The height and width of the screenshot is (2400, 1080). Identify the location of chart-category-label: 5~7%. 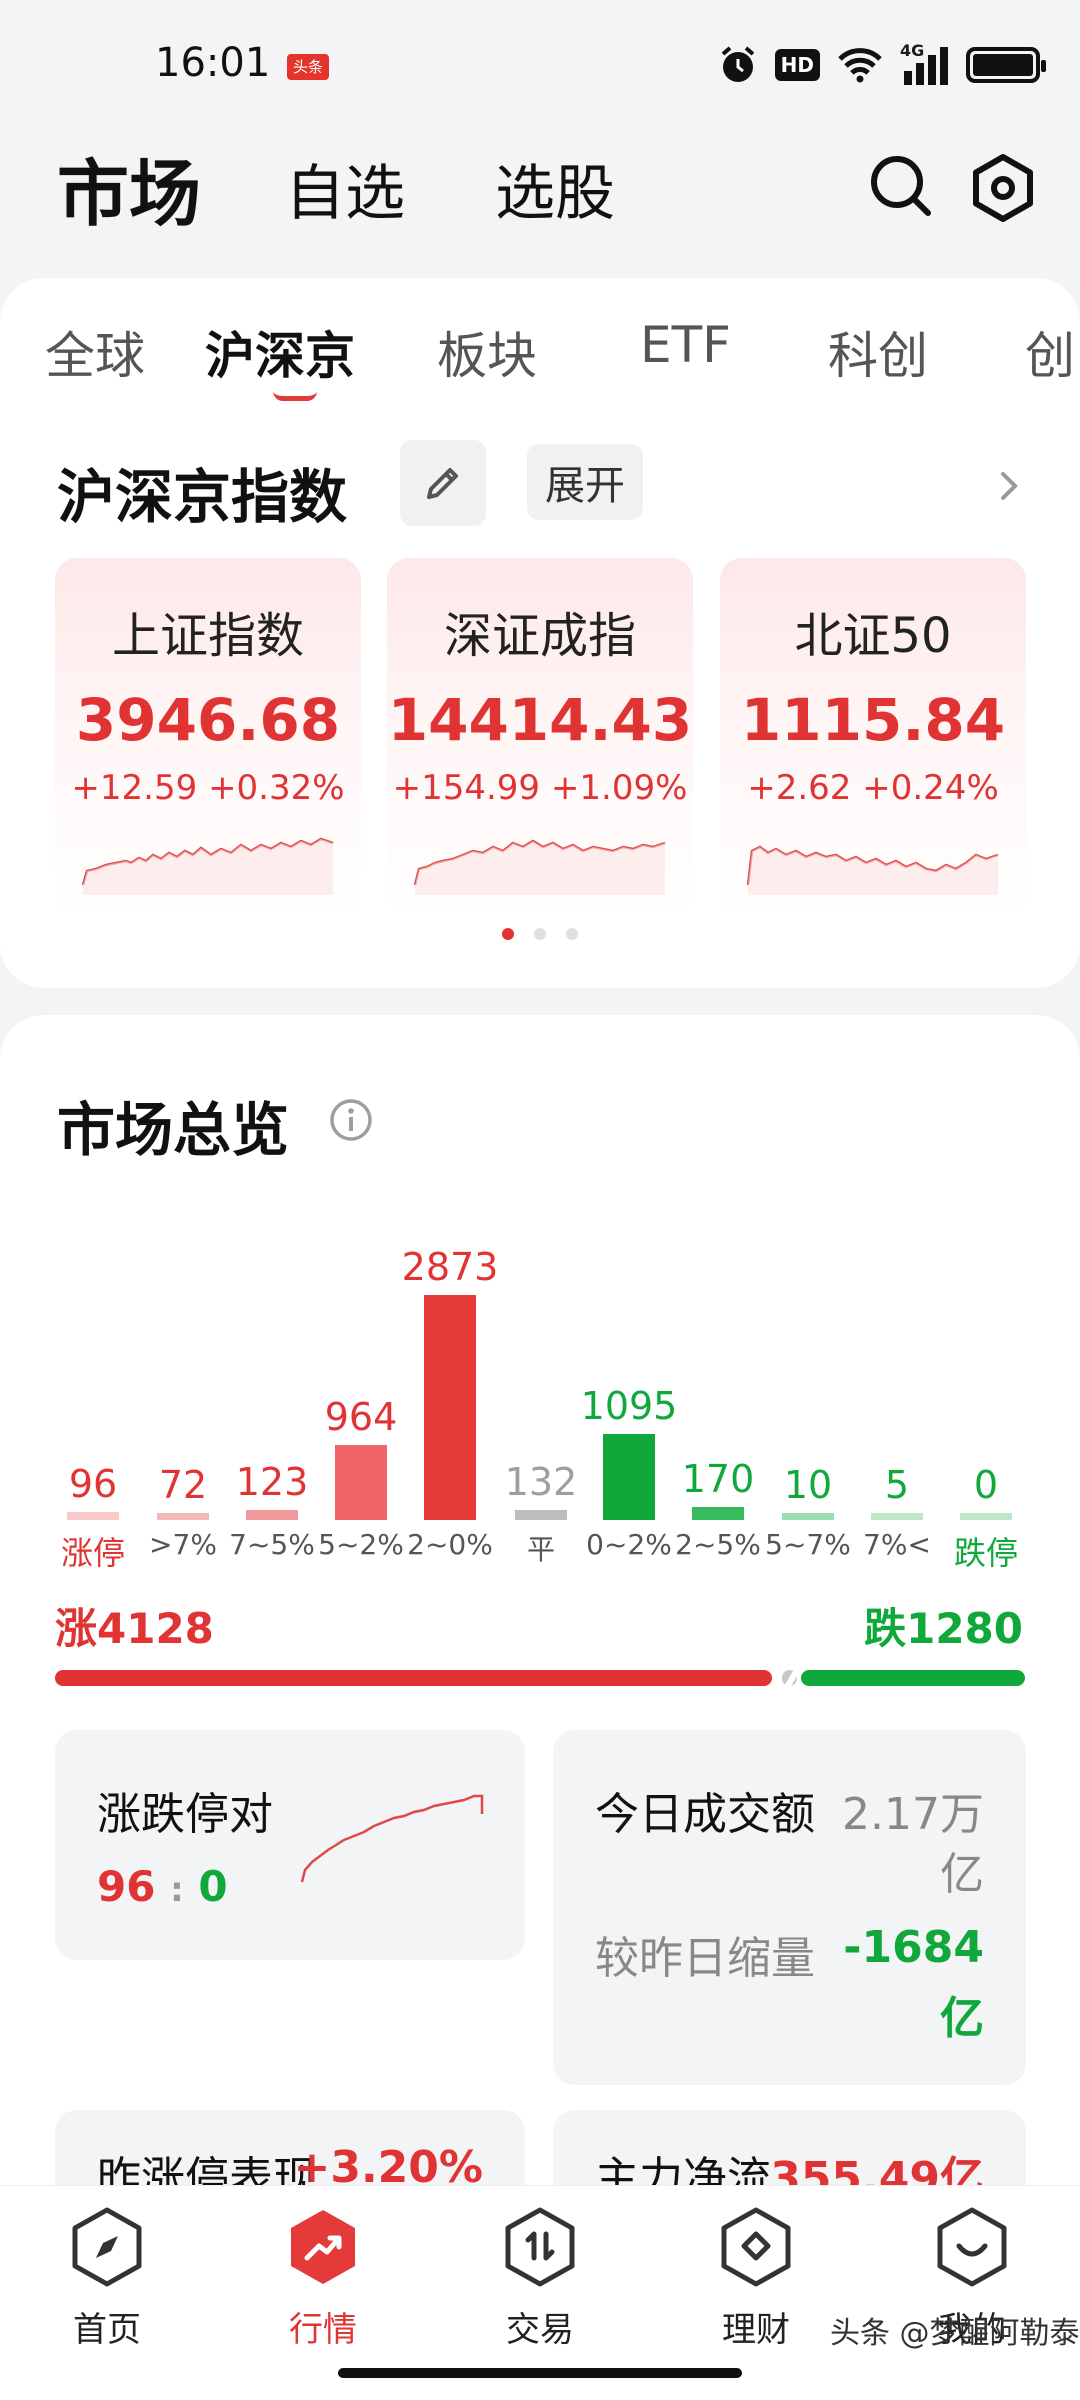
(808, 1544).